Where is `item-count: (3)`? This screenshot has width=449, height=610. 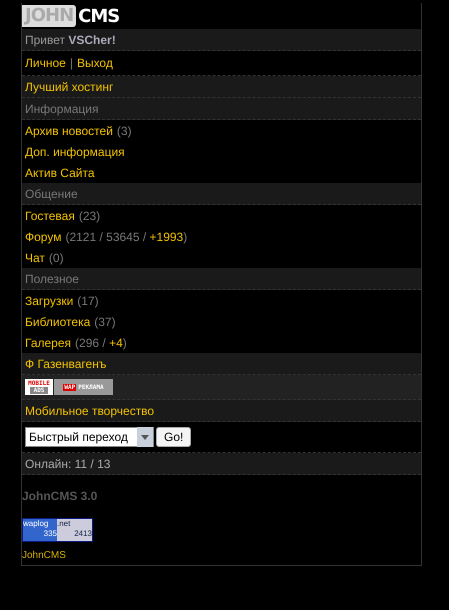
item-count: (3) is located at coordinates (124, 131).